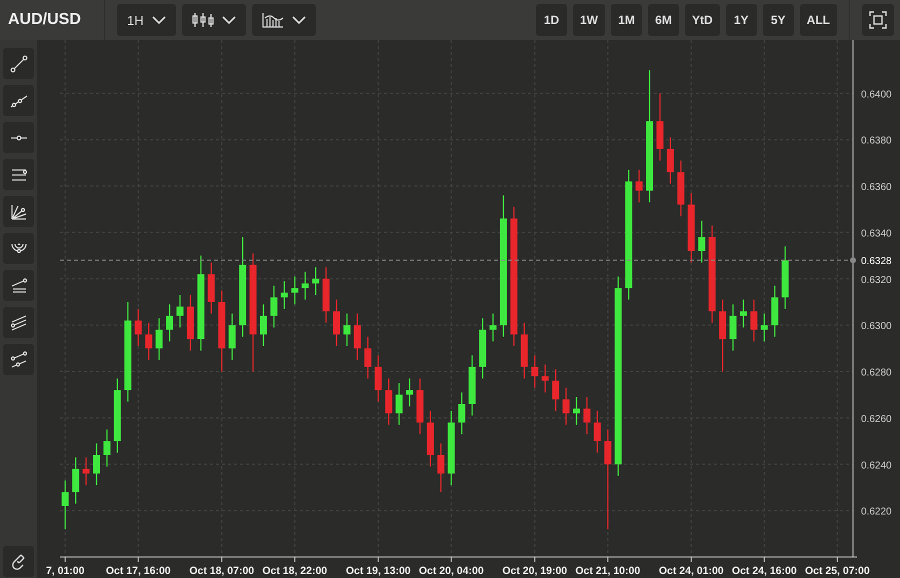 Image resolution: width=900 pixels, height=578 pixels. I want to click on y-axis-label: 0.6260, so click(876, 419).